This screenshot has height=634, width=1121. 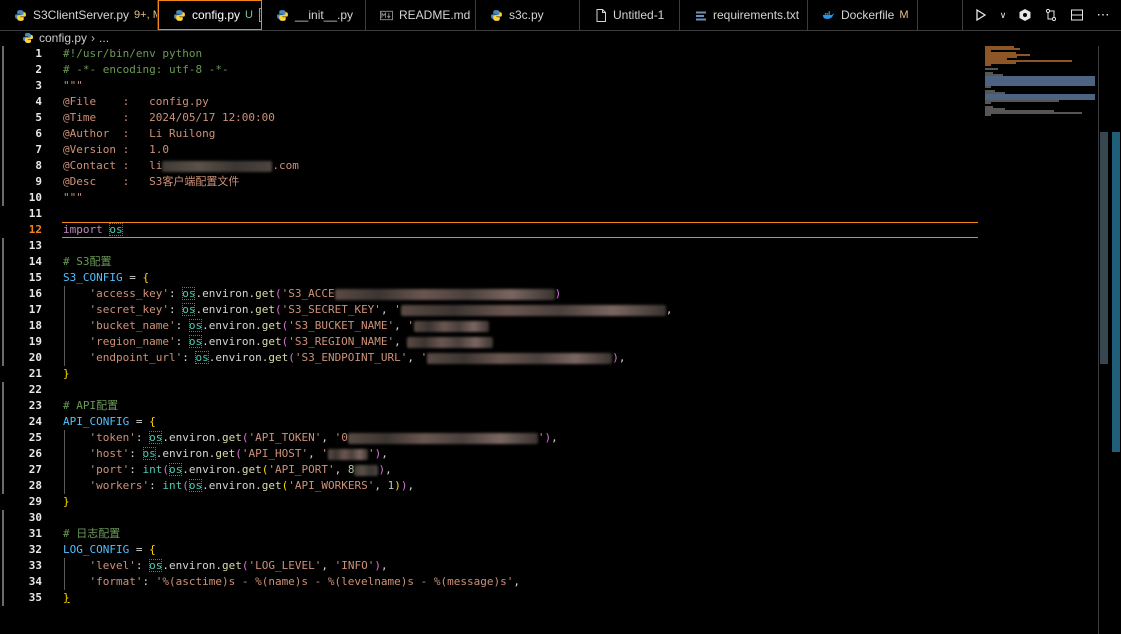 I want to click on code-text: # 日志配置, so click(x=92, y=533).